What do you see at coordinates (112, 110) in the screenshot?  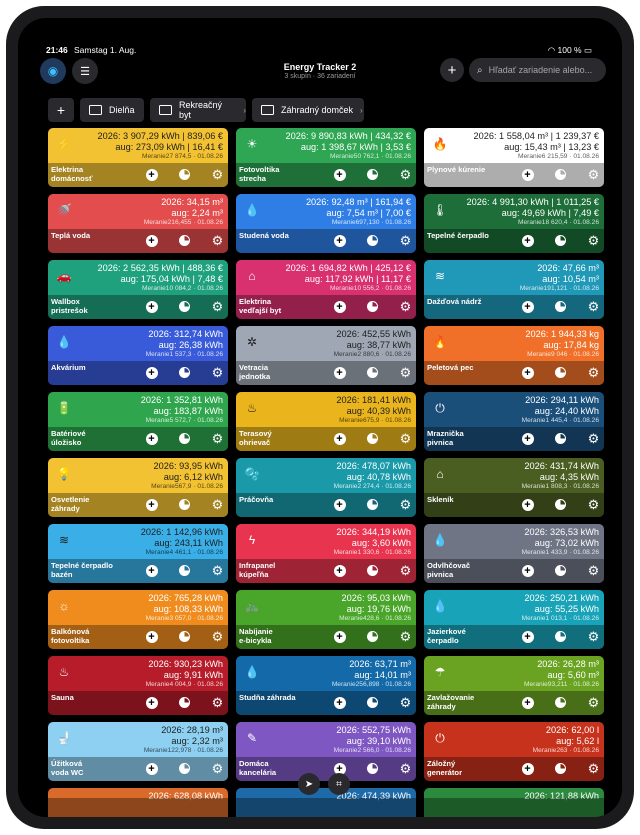 I see `group-dielna: Dielňa` at bounding box center [112, 110].